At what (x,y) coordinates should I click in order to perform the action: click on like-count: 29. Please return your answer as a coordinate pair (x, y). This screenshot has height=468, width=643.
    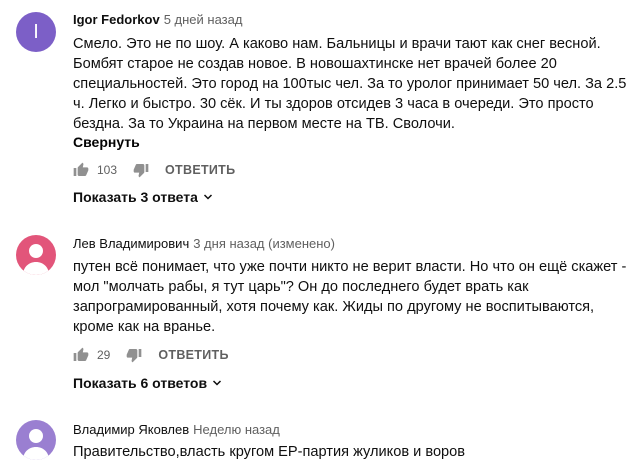
    Looking at the image, I should click on (104, 355).